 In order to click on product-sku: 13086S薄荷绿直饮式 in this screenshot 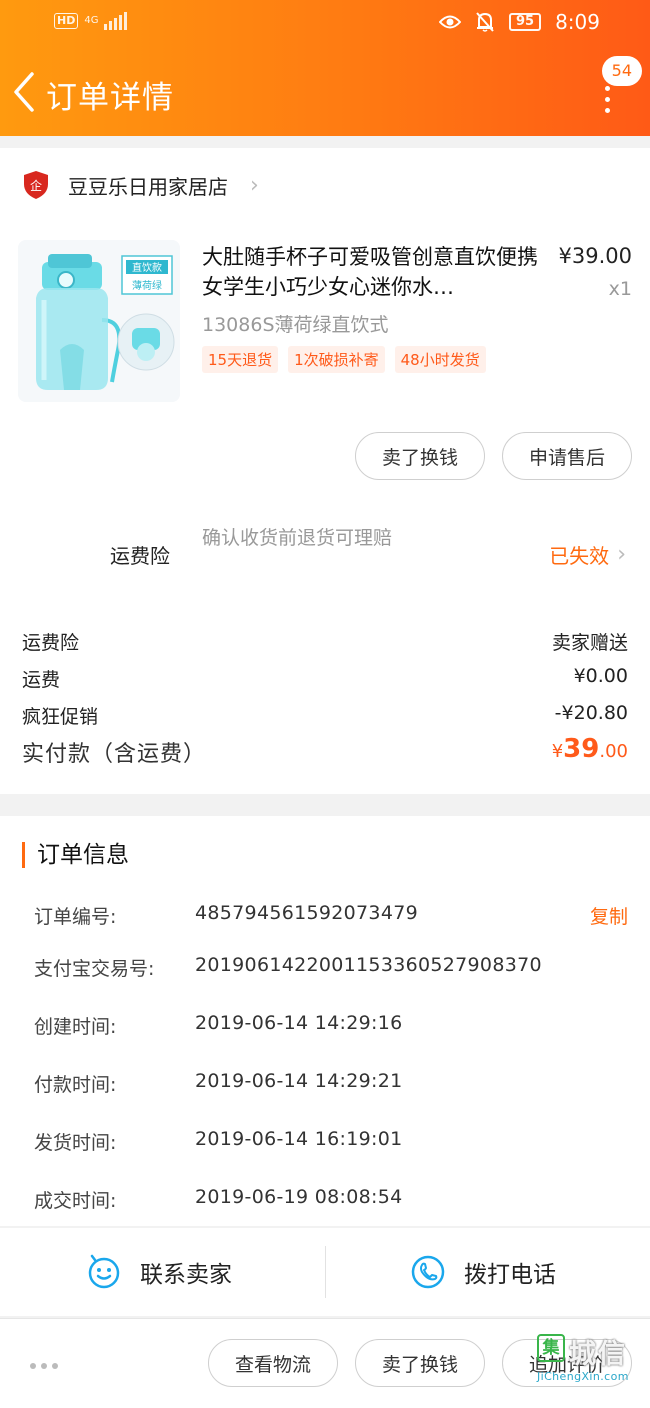, I will do `click(295, 325)`.